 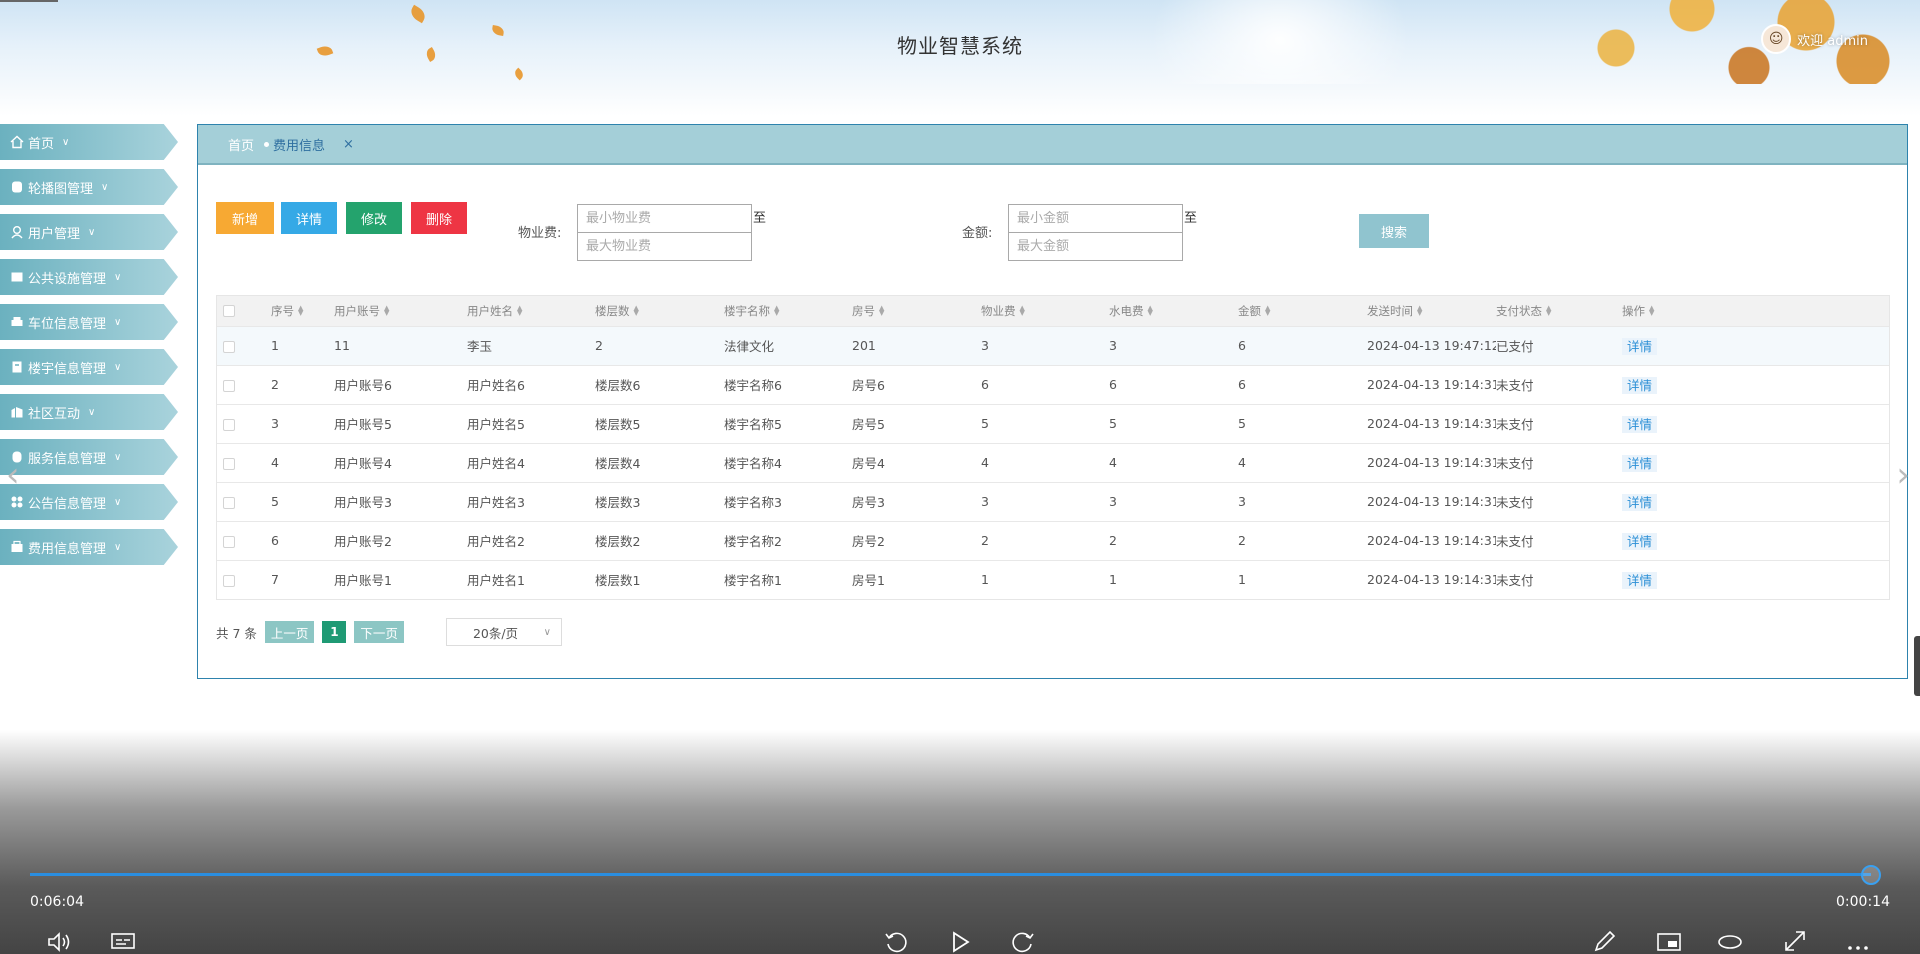 I want to click on chevron-left-icon: ‹, so click(x=13, y=475).